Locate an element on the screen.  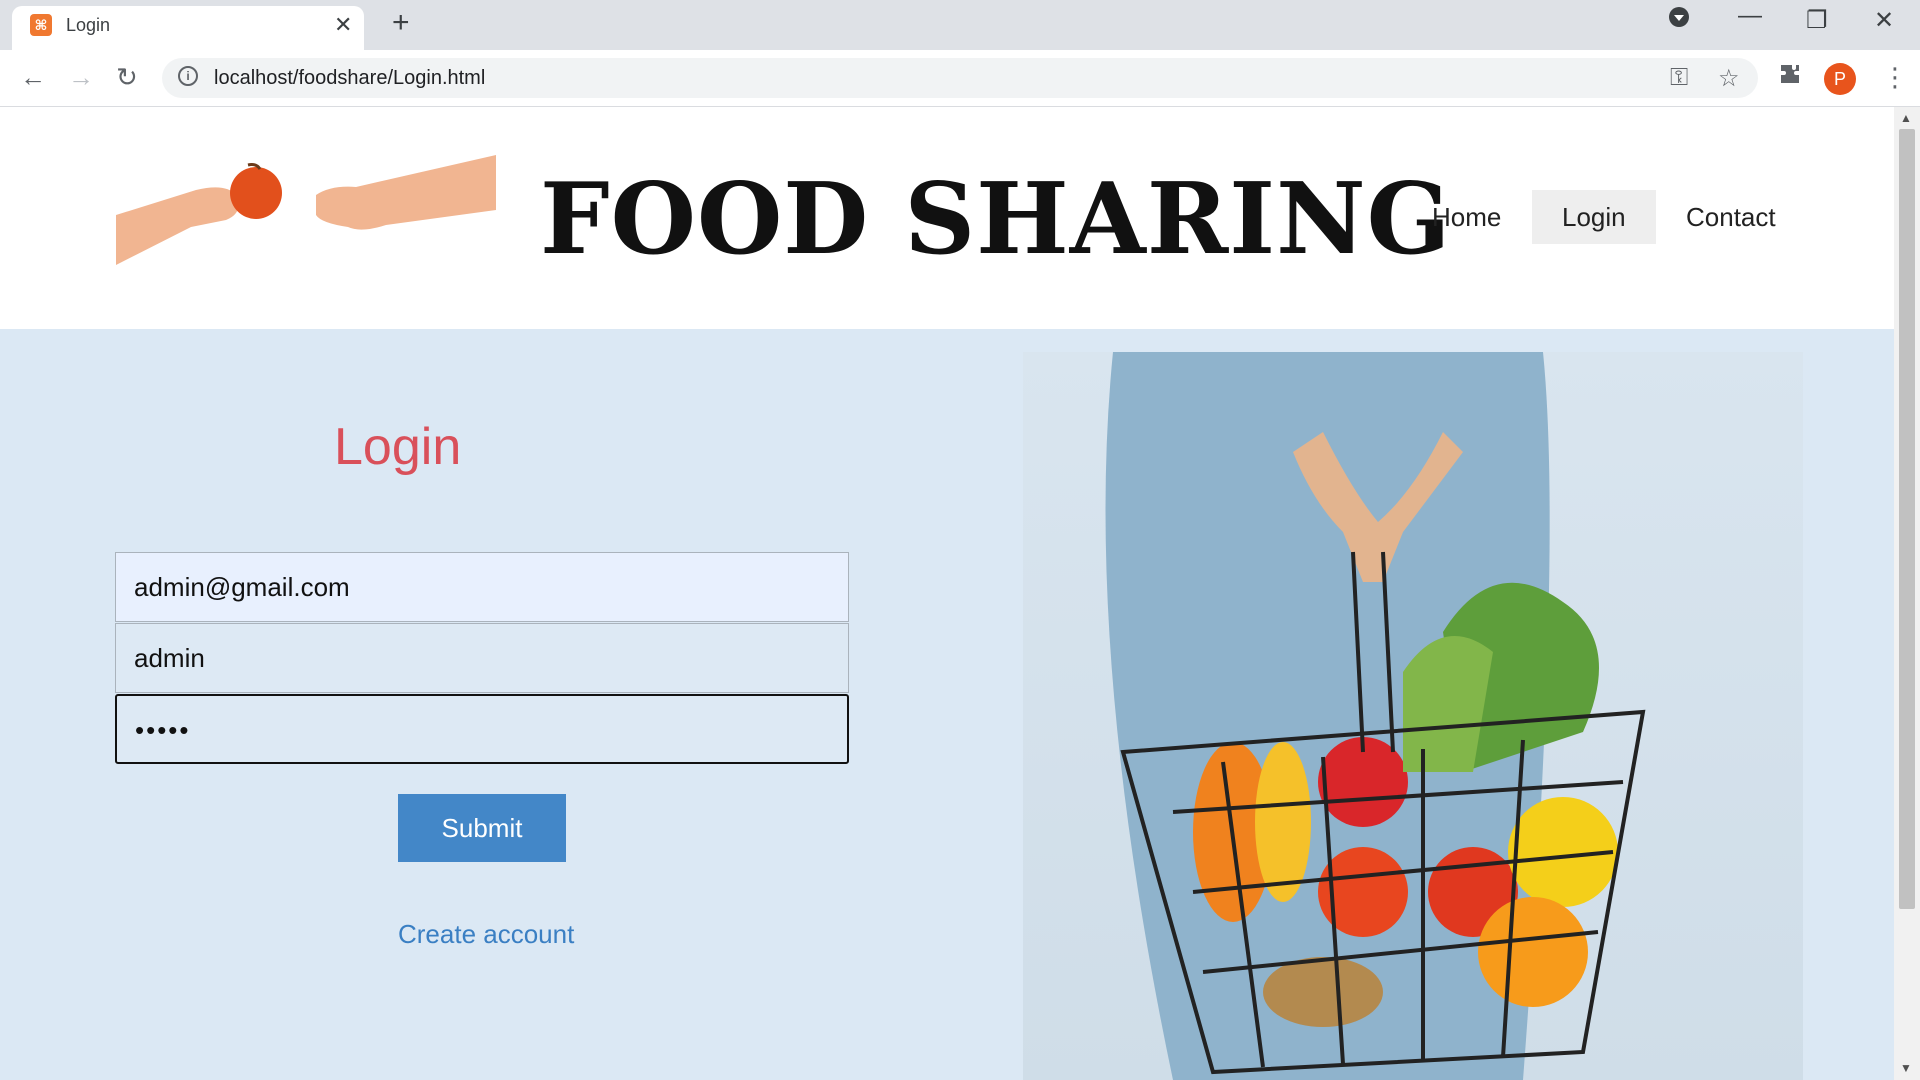
hands-sharing-logo is located at coordinates (306, 225).